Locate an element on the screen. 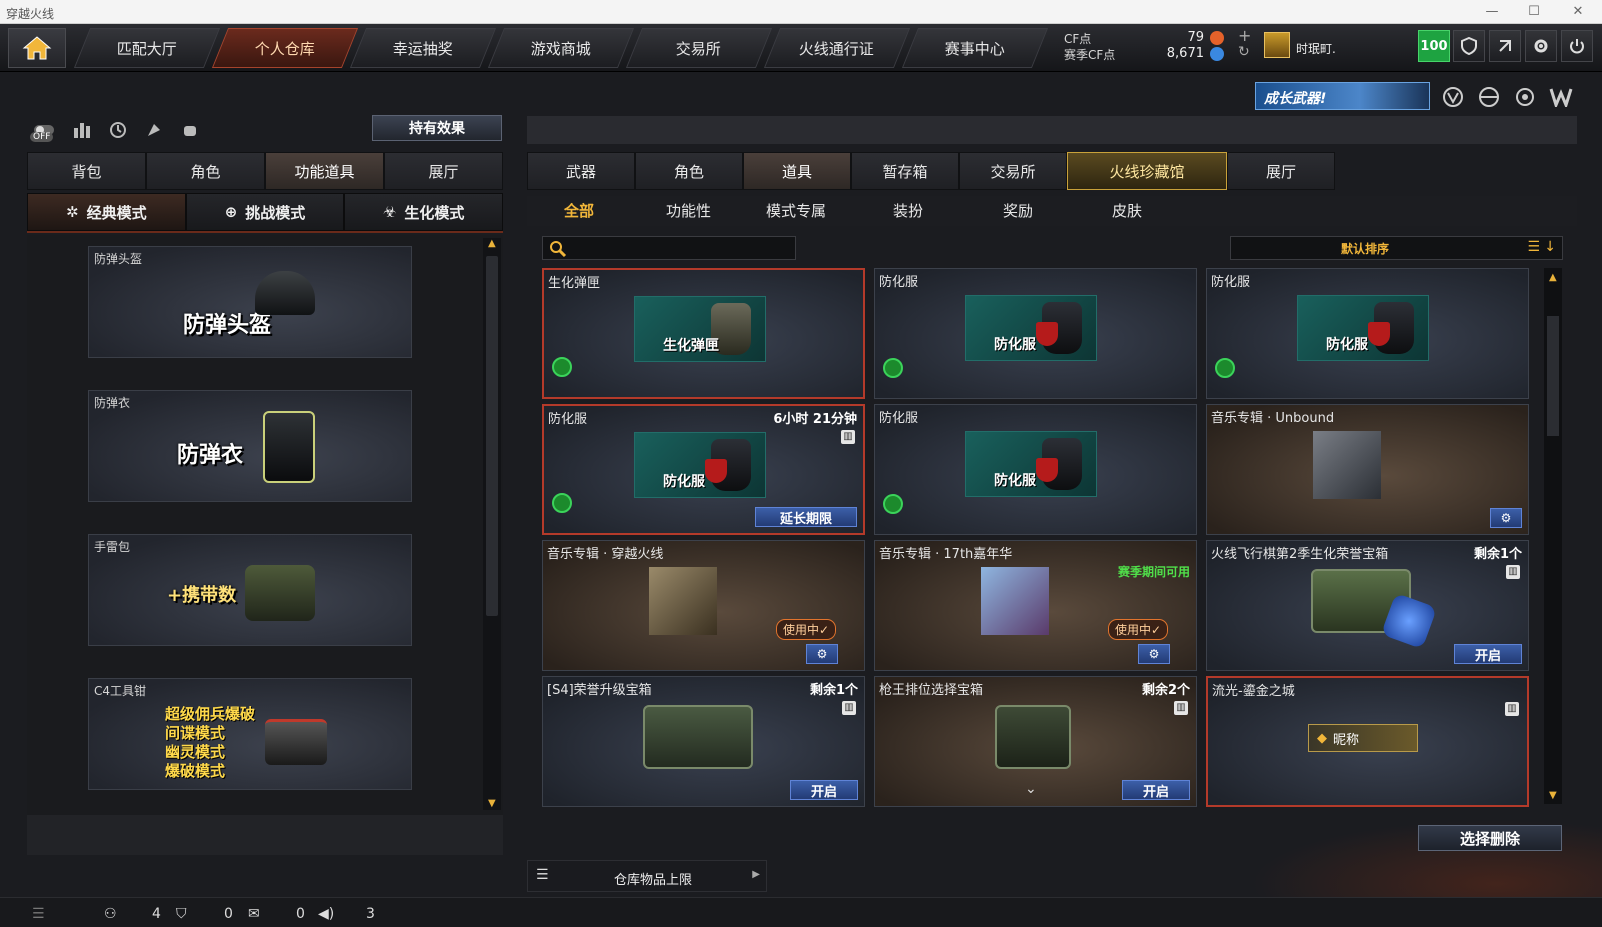  maximize-icon: ☐ is located at coordinates (1534, 12).